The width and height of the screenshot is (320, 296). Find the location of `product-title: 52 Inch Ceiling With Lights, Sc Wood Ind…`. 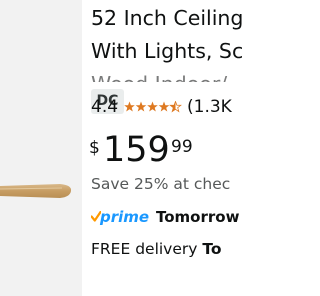

product-title: 52 Inch Ceiling With Lights, Sc Wood Ind… is located at coordinates (169, 42).